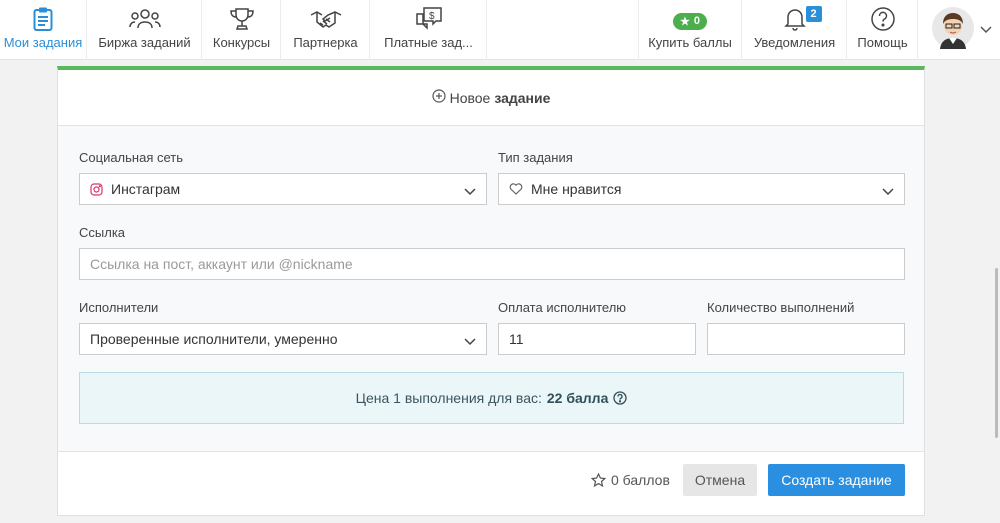 The height and width of the screenshot is (523, 1000). What do you see at coordinates (241, 42) in the screenshot?
I see `nav-contests-label: Конкурсы` at bounding box center [241, 42].